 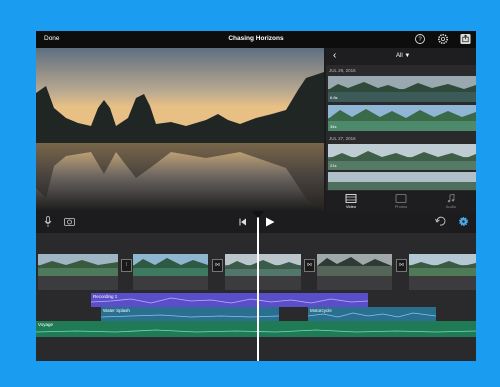 What do you see at coordinates (270, 222) in the screenshot?
I see `play-icon` at bounding box center [270, 222].